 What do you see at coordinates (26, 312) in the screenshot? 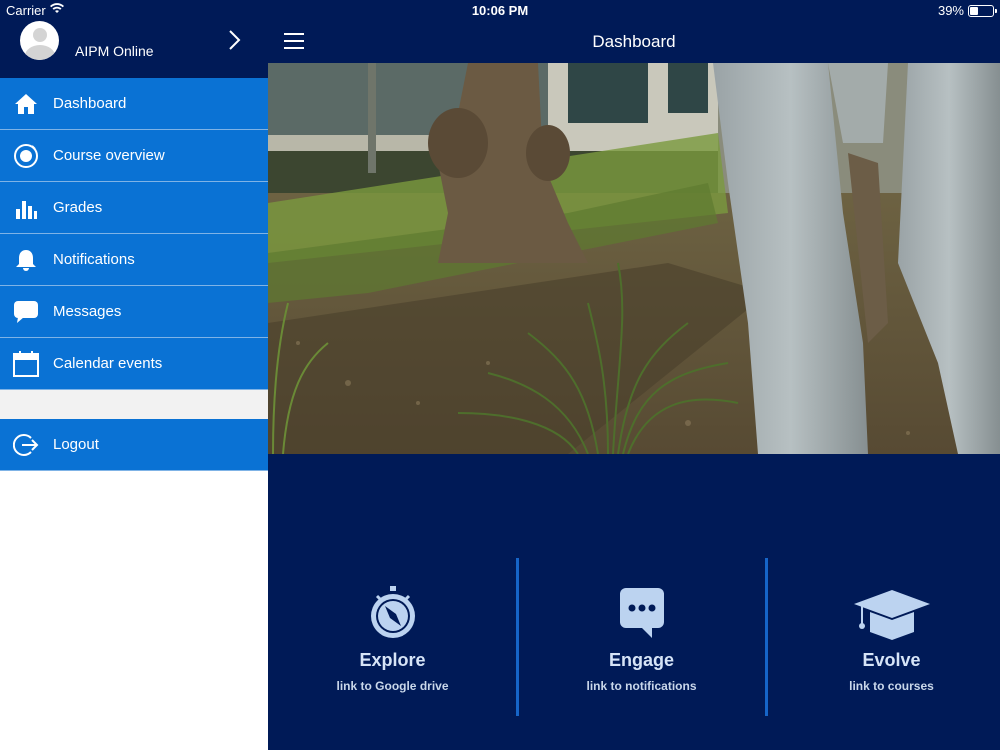
I see `message-bubble-icon` at bounding box center [26, 312].